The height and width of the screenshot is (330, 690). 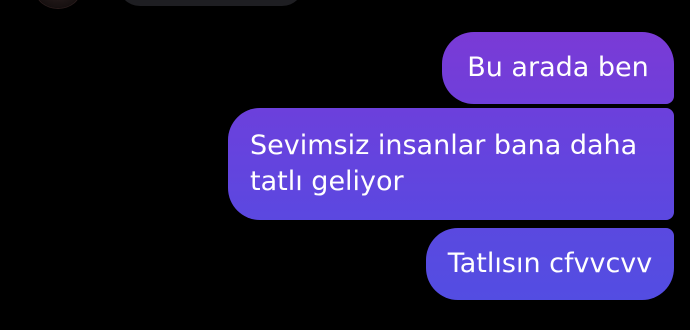 What do you see at coordinates (211, 3) in the screenshot?
I see `incoming-message-bubble` at bounding box center [211, 3].